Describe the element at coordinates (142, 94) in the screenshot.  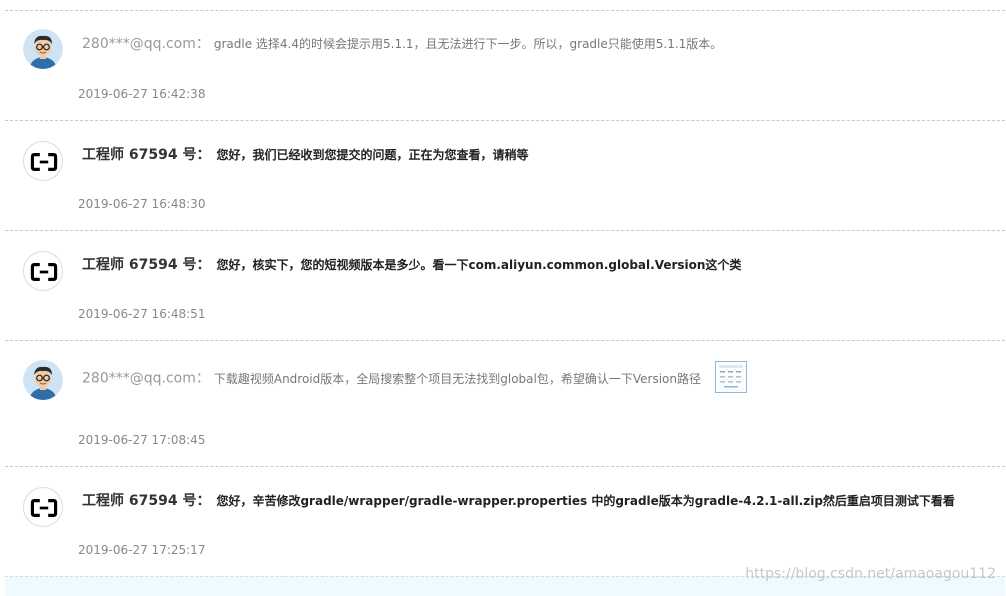
I see `message-time: 2019-06-27 16:42:38` at that location.